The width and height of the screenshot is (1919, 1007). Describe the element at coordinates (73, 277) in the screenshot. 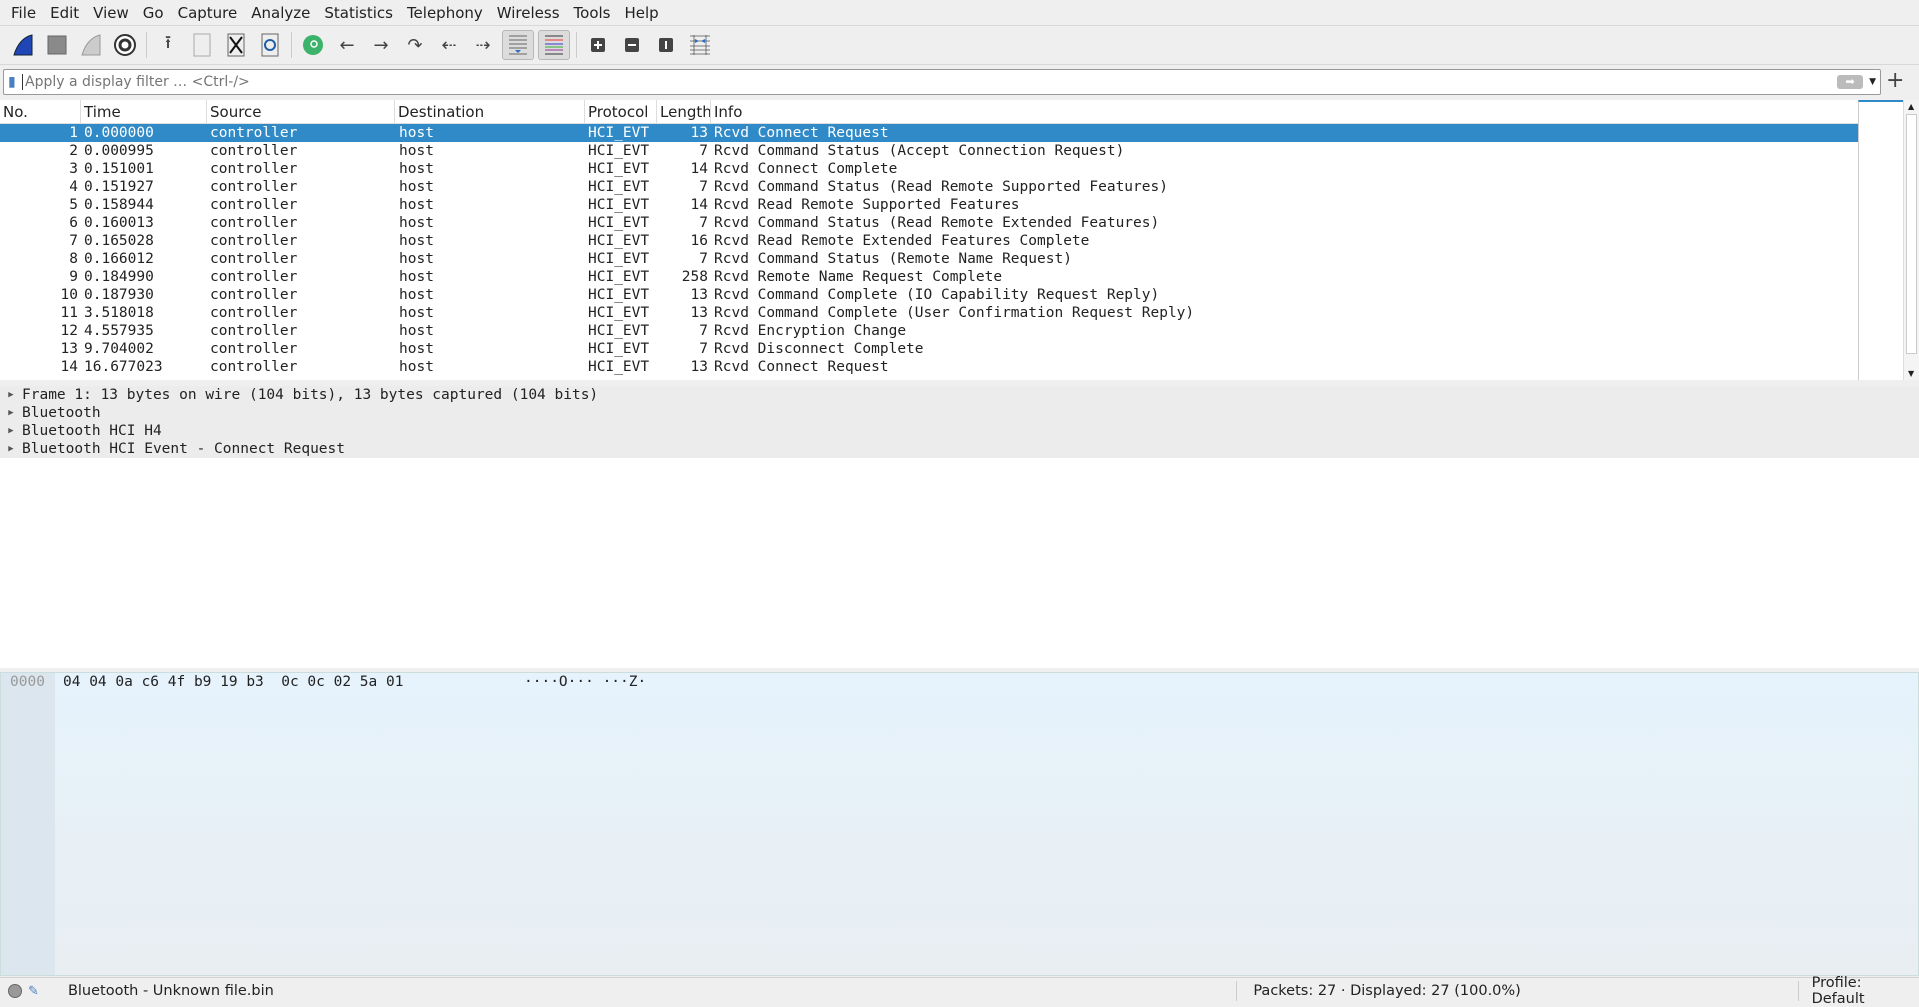

I see `cell-no: 9` at that location.